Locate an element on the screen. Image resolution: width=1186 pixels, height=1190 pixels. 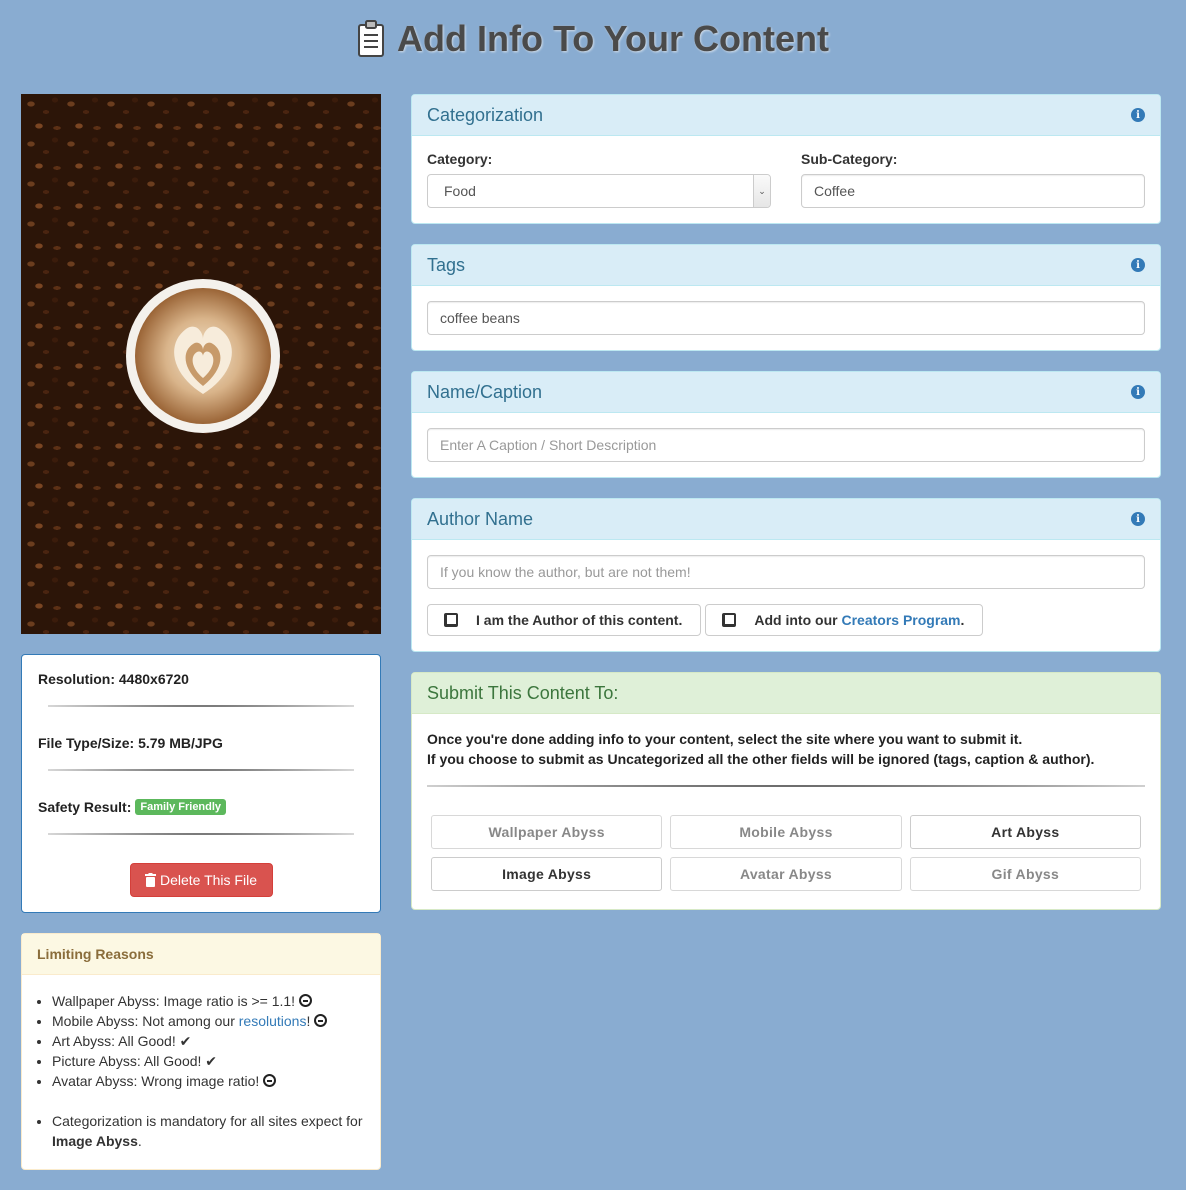
caption-panel: Name/Caption i is located at coordinates (786, 424).